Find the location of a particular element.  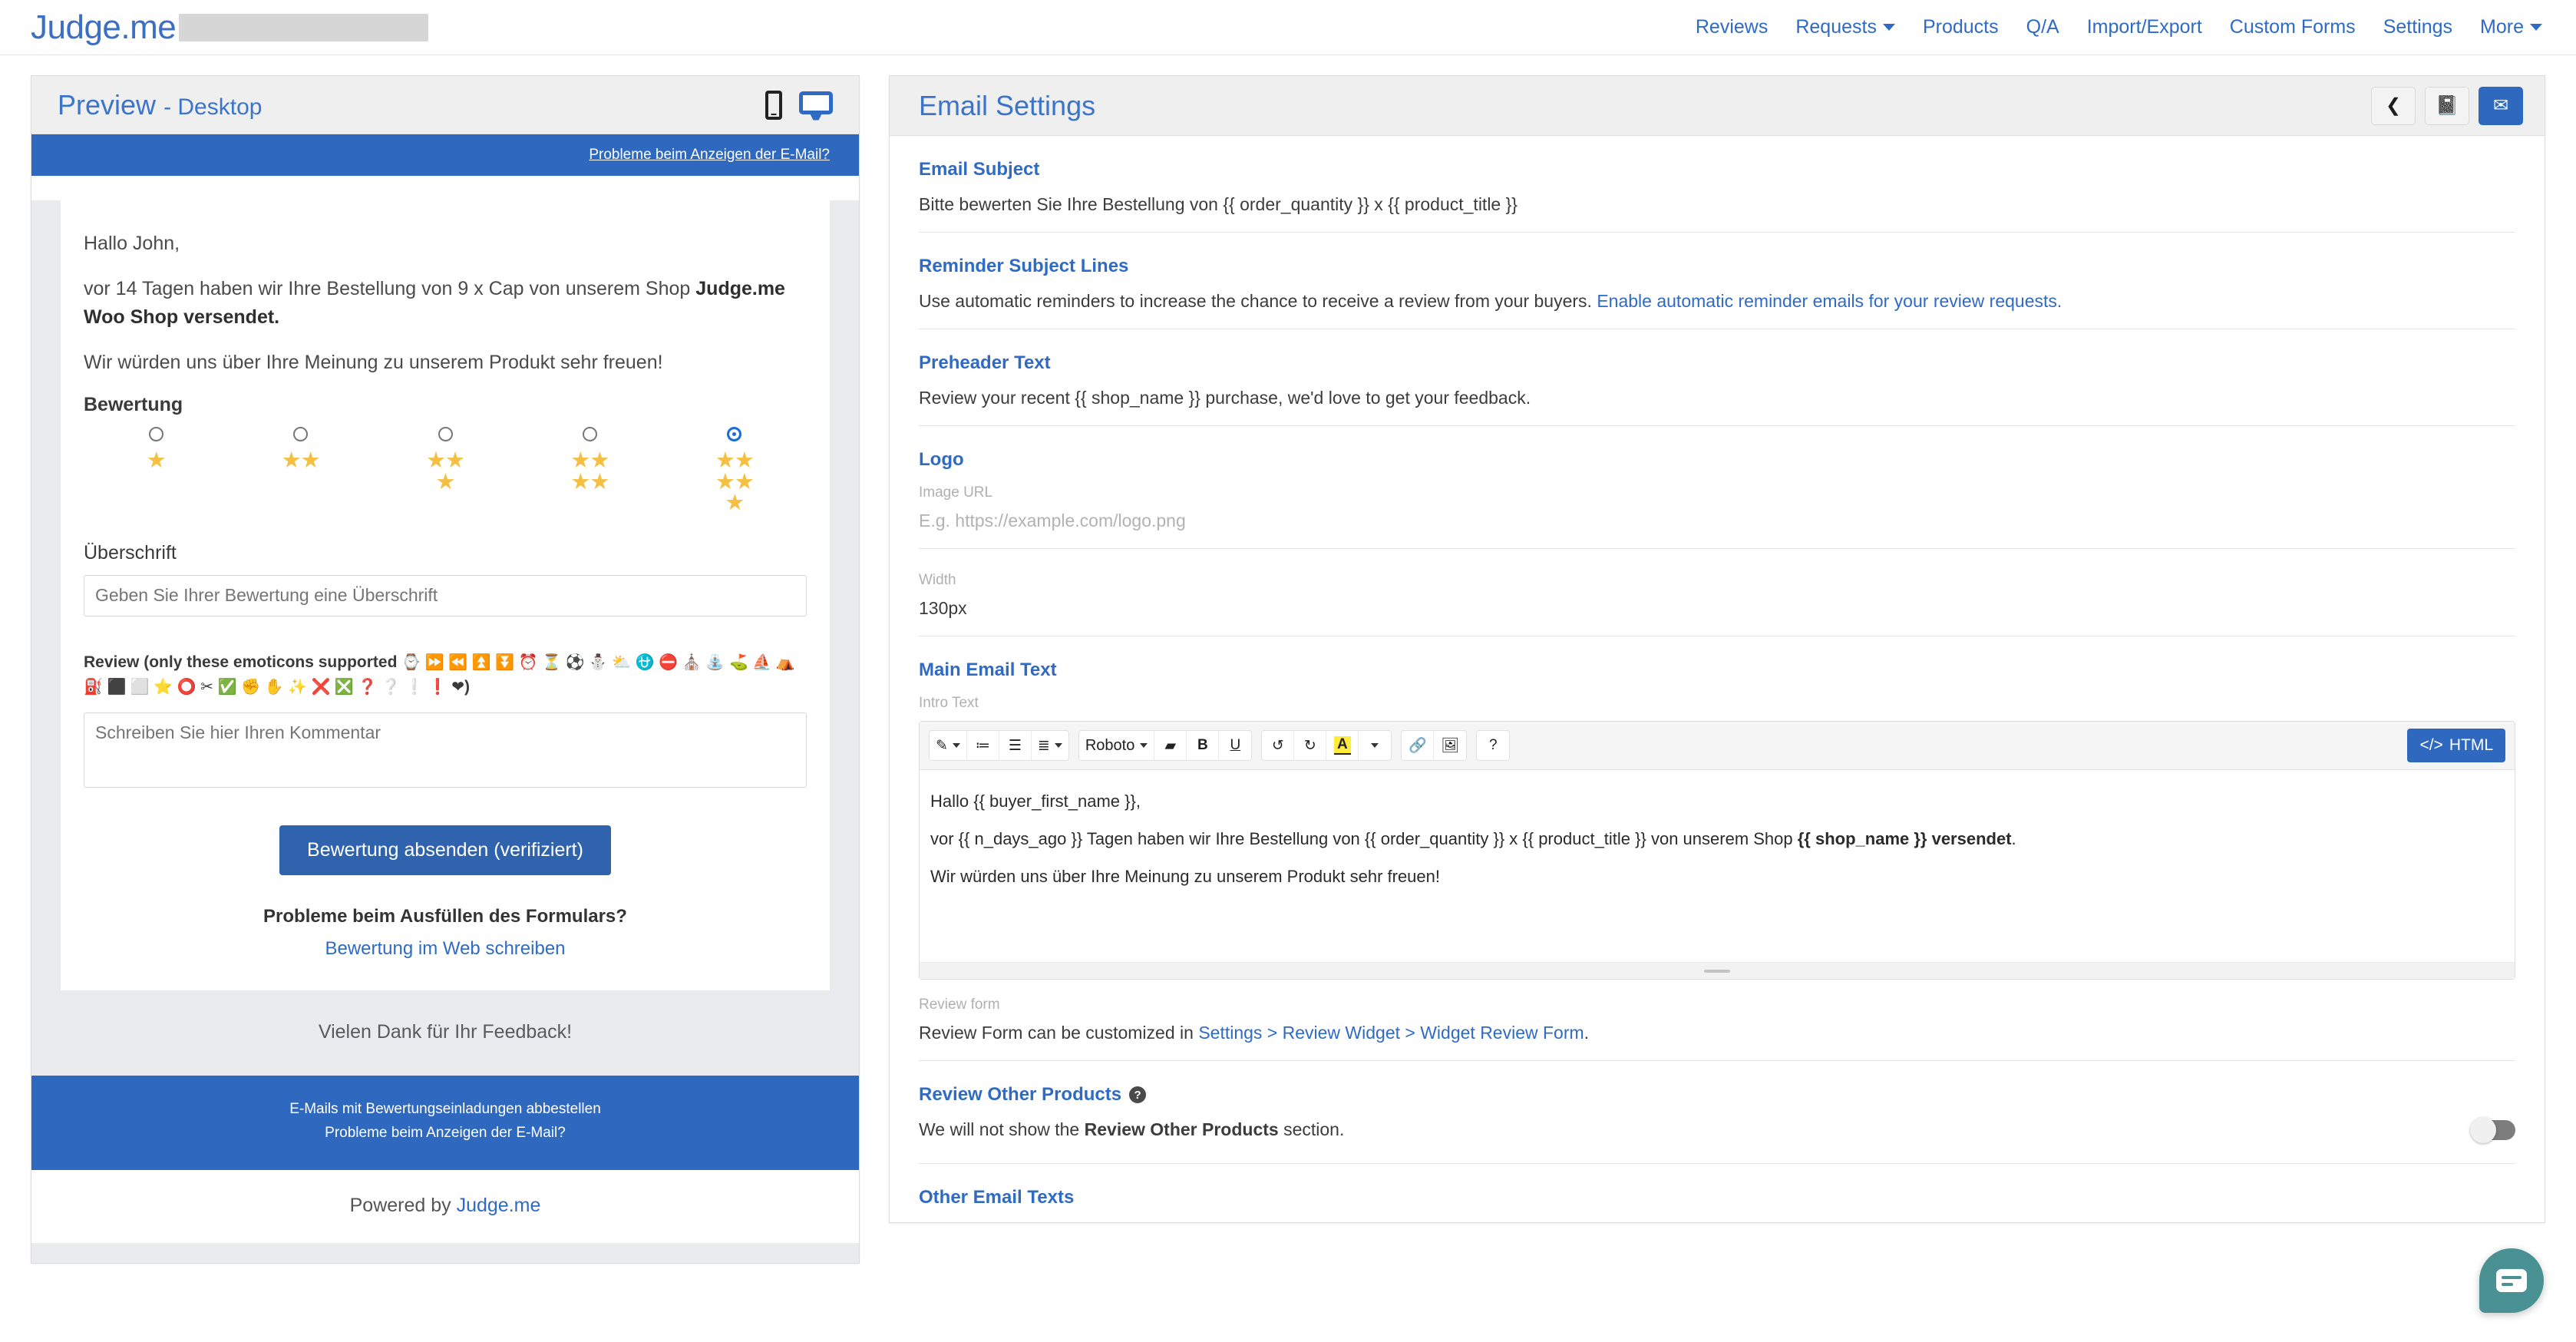

mobile-preview-icon is located at coordinates (773, 105).